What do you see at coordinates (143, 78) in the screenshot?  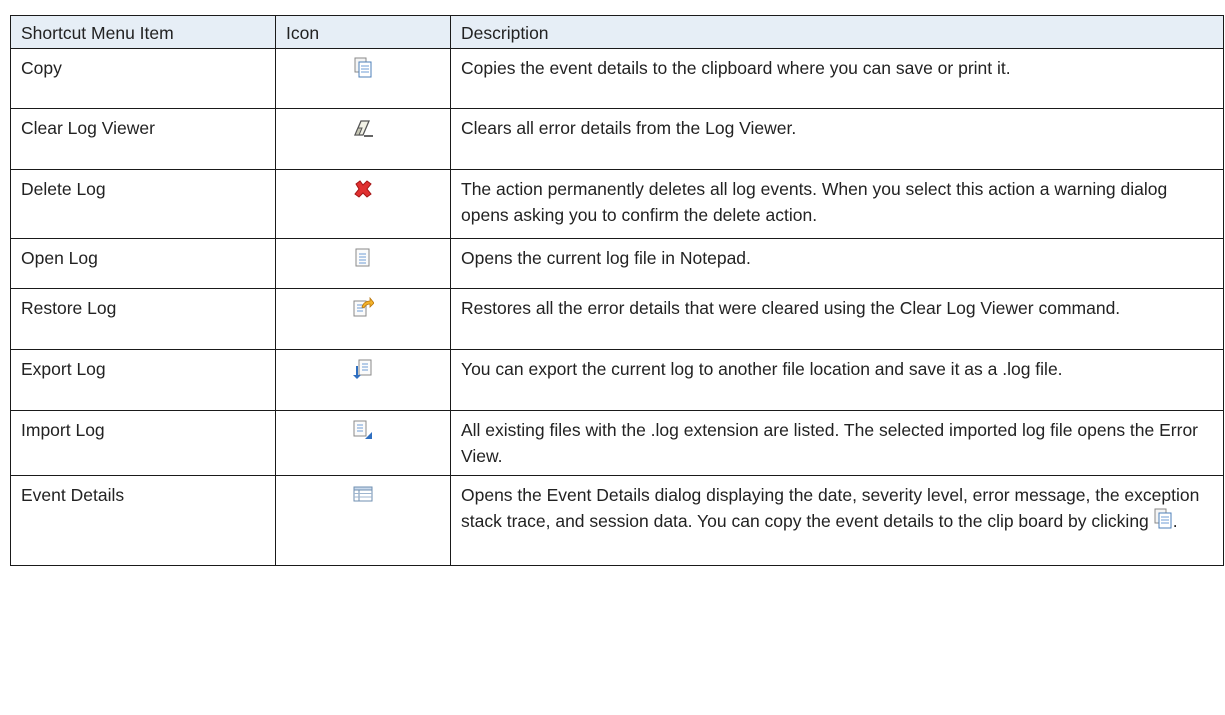 I see `menu-item-name: Copy` at bounding box center [143, 78].